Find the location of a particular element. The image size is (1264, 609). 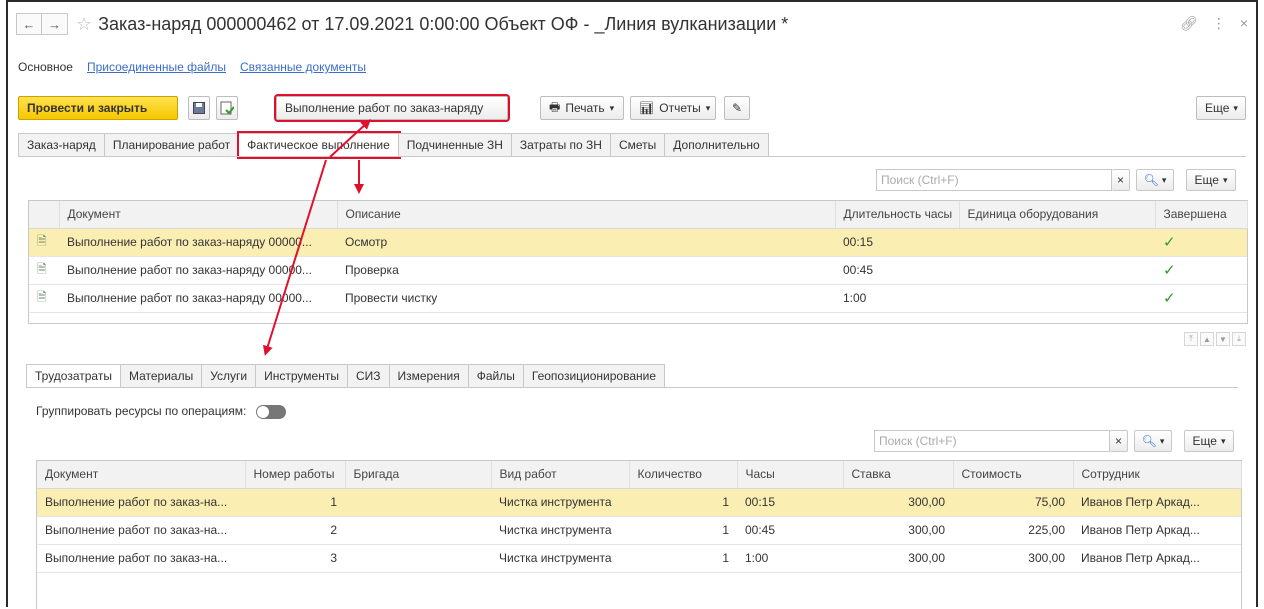

header-work-number: Номер работы is located at coordinates (295, 475).